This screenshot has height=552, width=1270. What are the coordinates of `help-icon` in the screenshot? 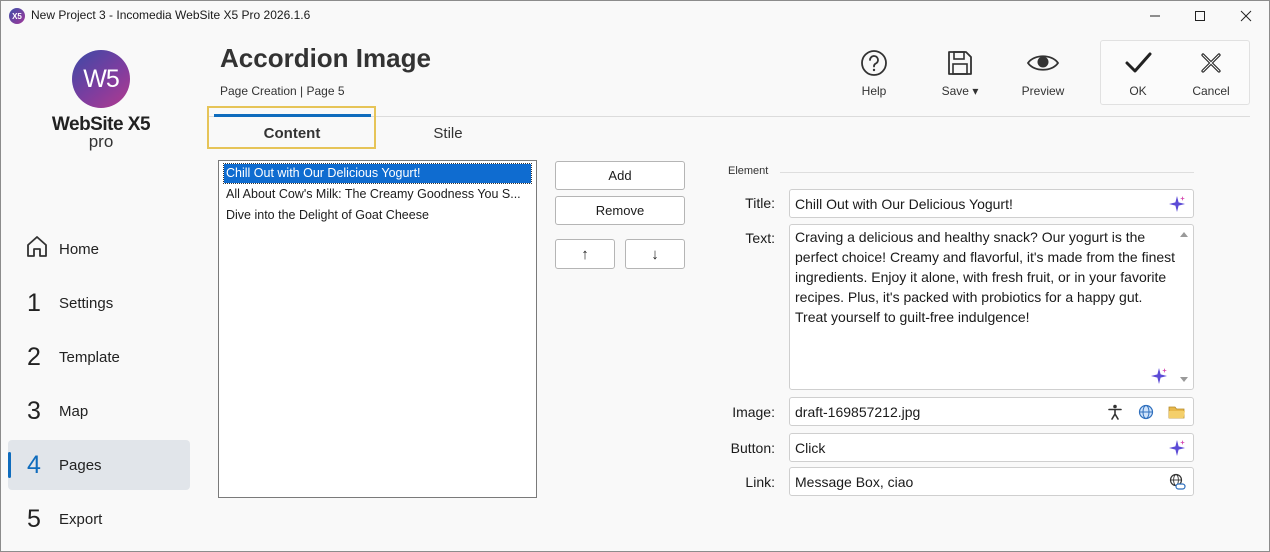 It's located at (874, 63).